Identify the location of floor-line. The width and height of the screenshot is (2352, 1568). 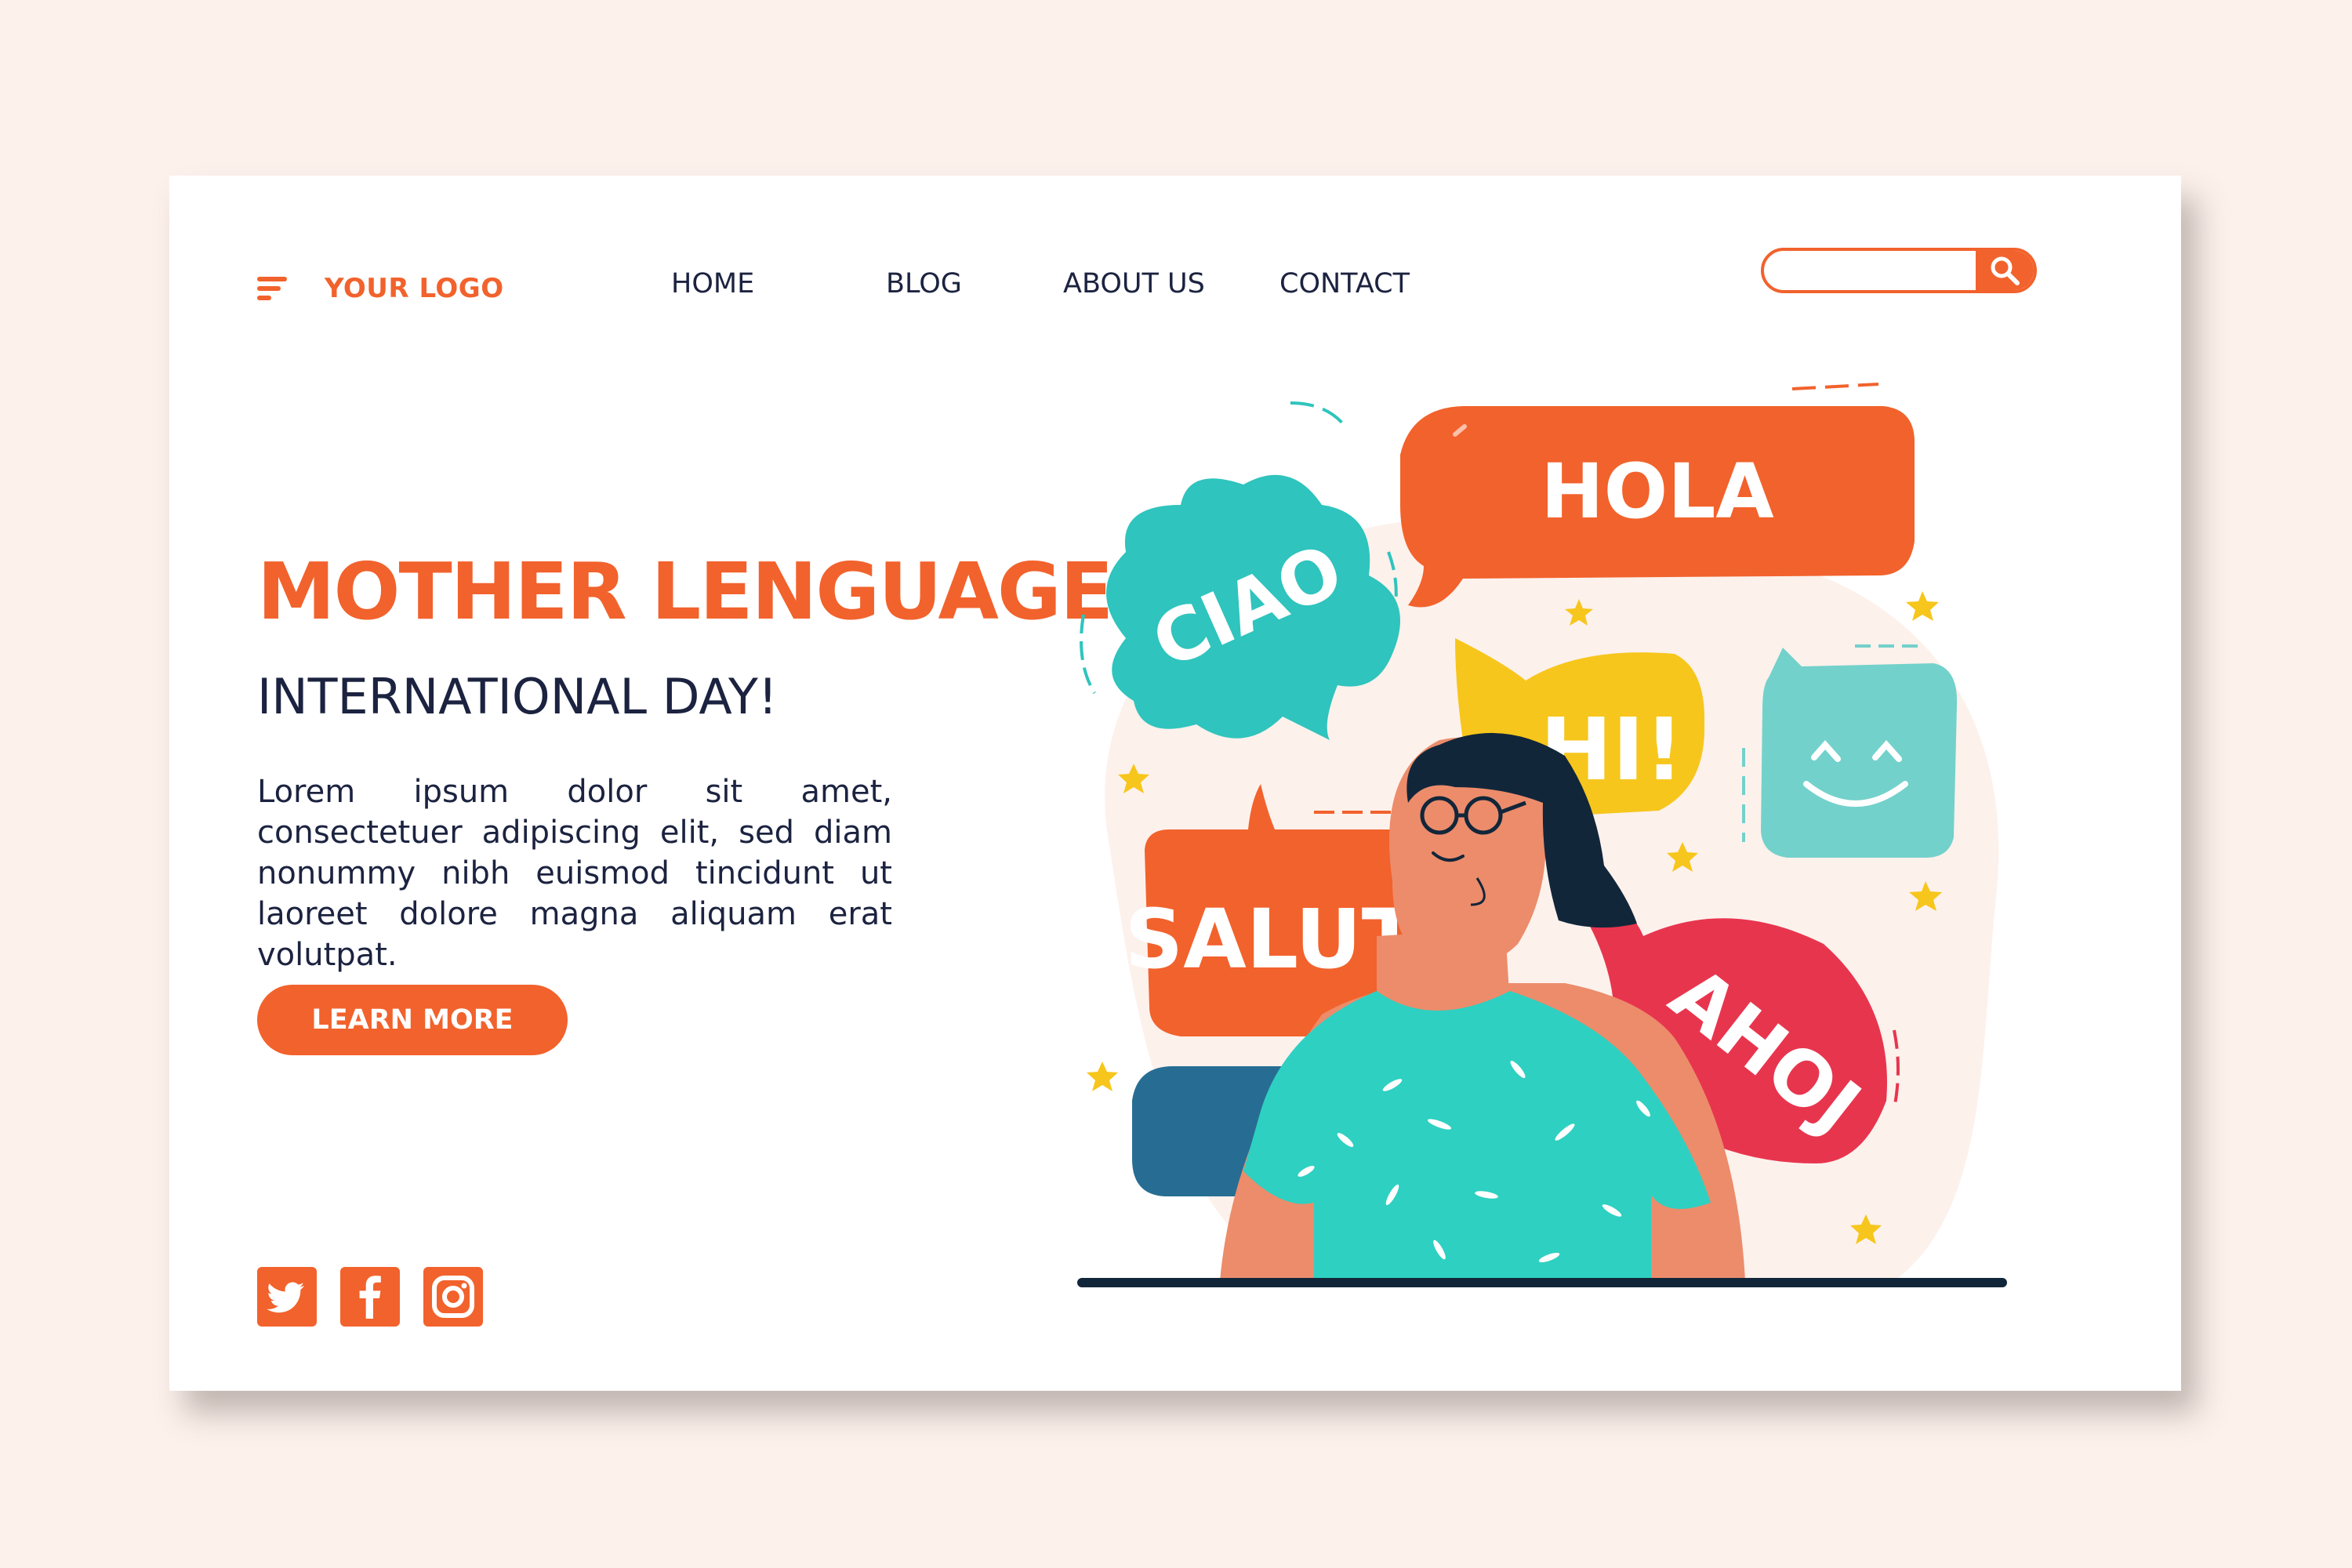
(1542, 1282).